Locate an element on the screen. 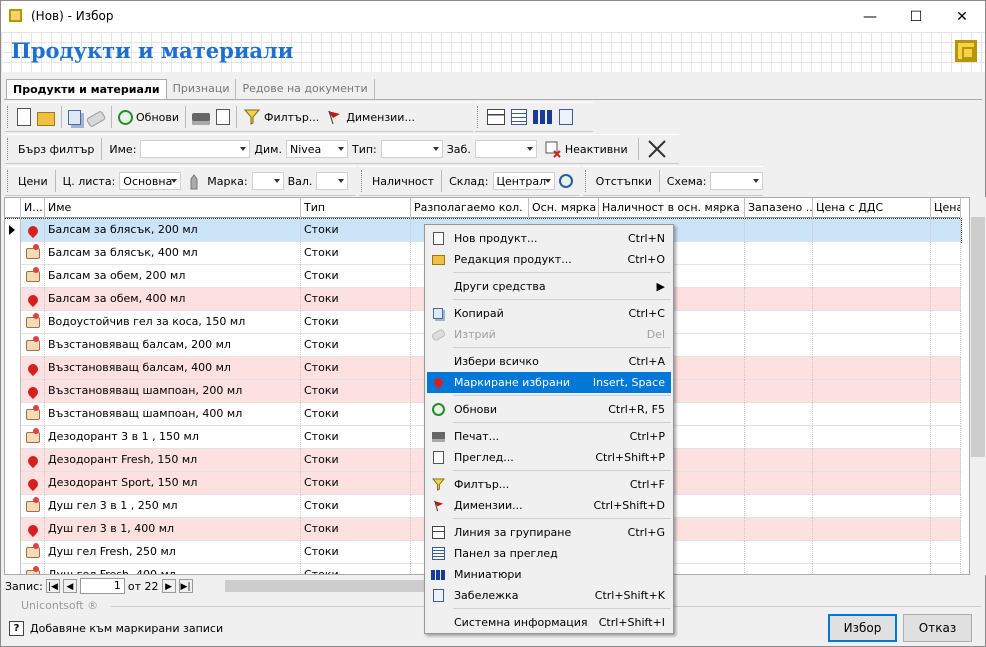 The height and width of the screenshot is (647, 986). menu-item: Копирай Ctrl+C is located at coordinates (549, 313).